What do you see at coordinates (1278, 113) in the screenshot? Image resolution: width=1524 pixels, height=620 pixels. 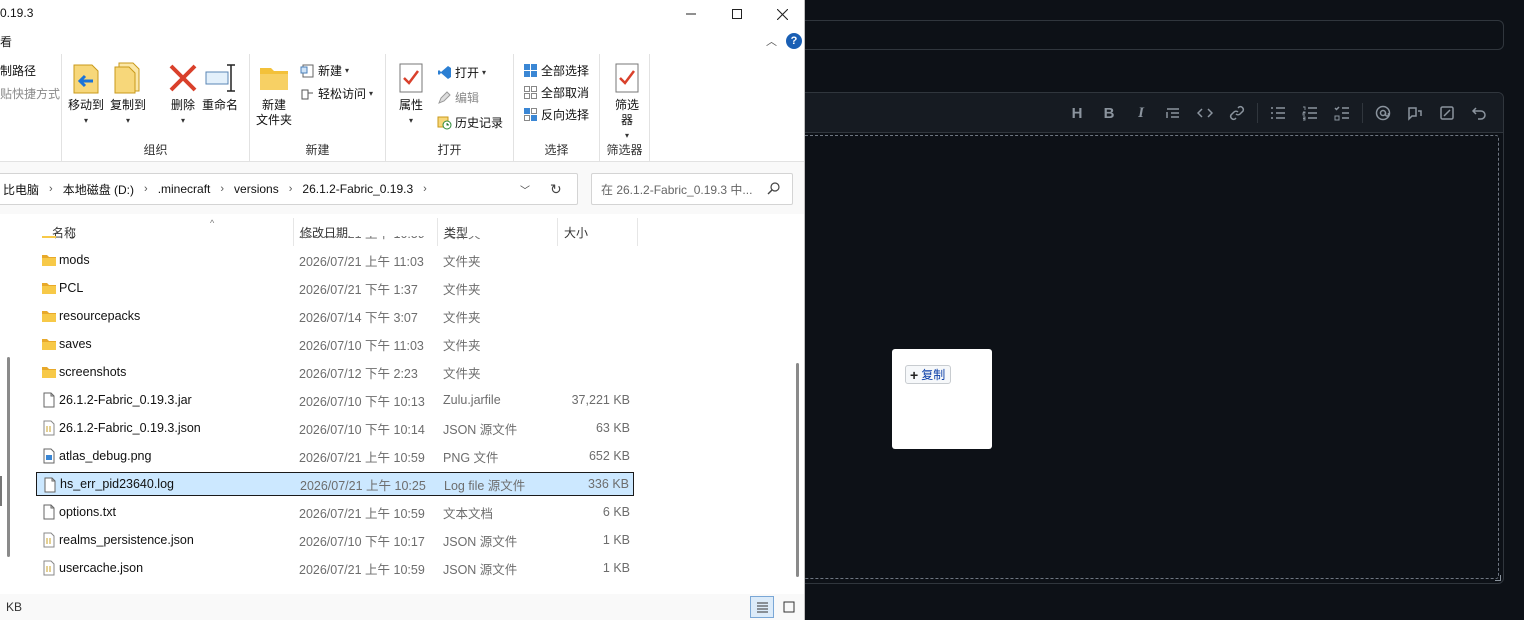 I see `unordered-list-icon` at bounding box center [1278, 113].